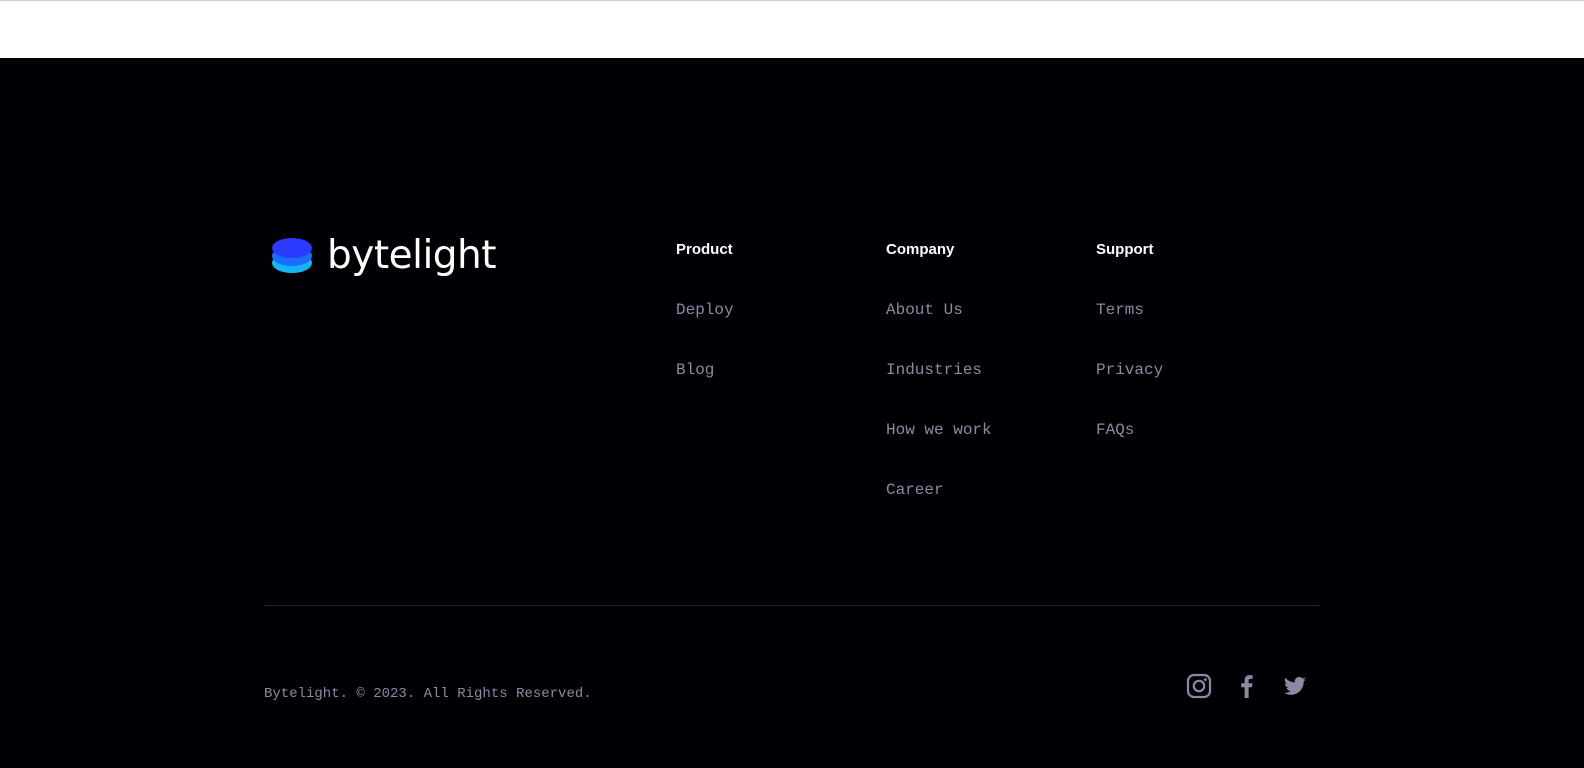 This screenshot has width=1584, height=768. I want to click on facebook-link, so click(1247, 686).